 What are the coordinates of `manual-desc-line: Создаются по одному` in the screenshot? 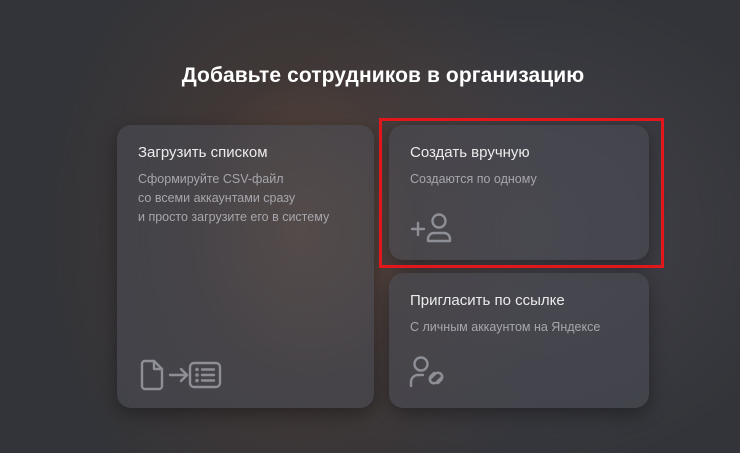 It's located at (473, 179).